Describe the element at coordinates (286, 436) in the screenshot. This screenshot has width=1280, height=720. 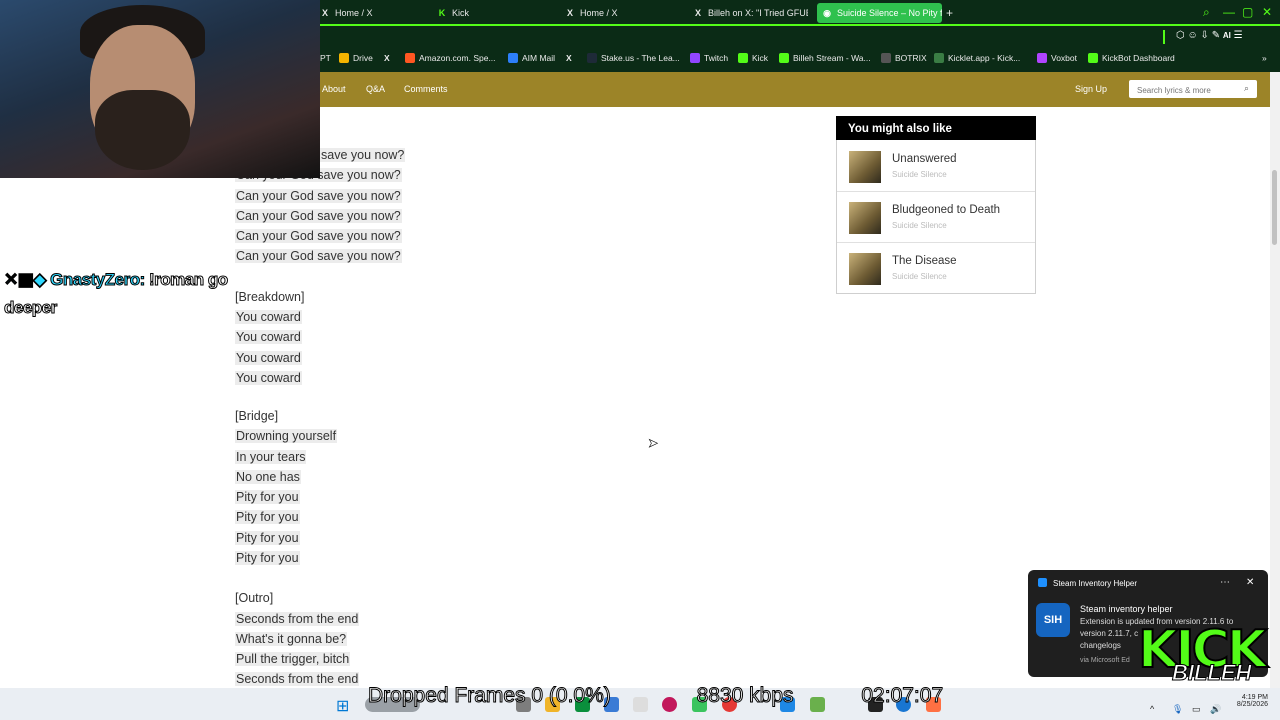
I see `lyric-line: Drowning yourself` at that location.